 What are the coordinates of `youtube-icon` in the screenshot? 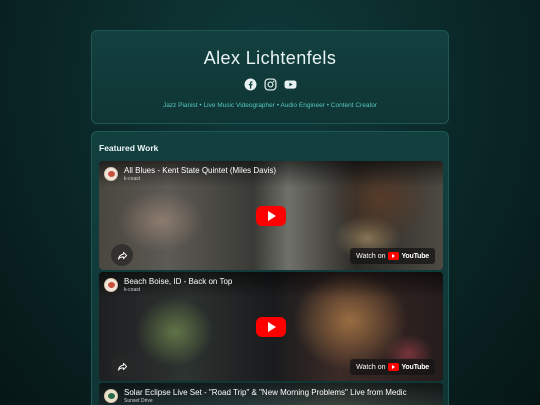 It's located at (290, 84).